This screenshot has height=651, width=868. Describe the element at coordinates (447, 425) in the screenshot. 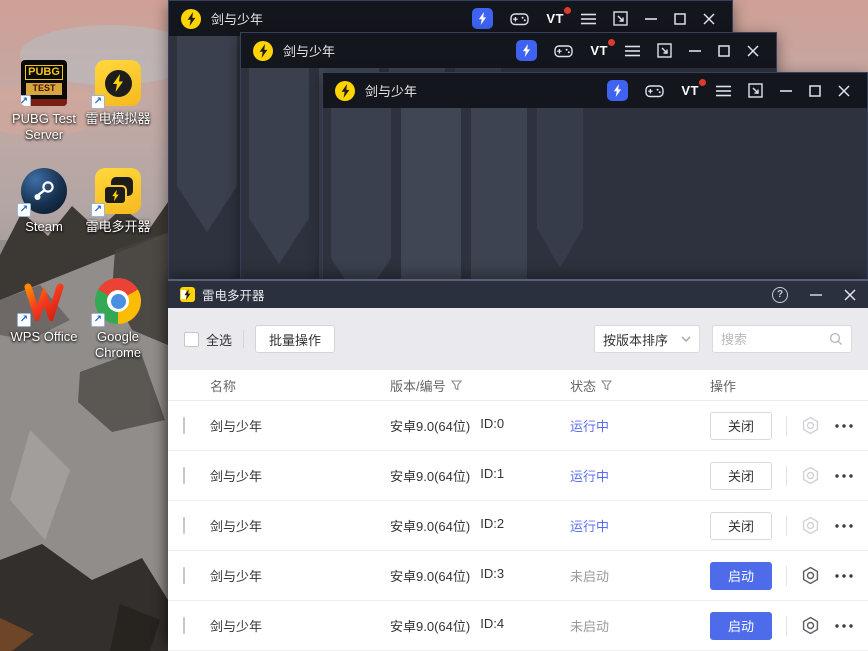

I see `instance-version: 安卓9.0(64位) ID:0` at that location.